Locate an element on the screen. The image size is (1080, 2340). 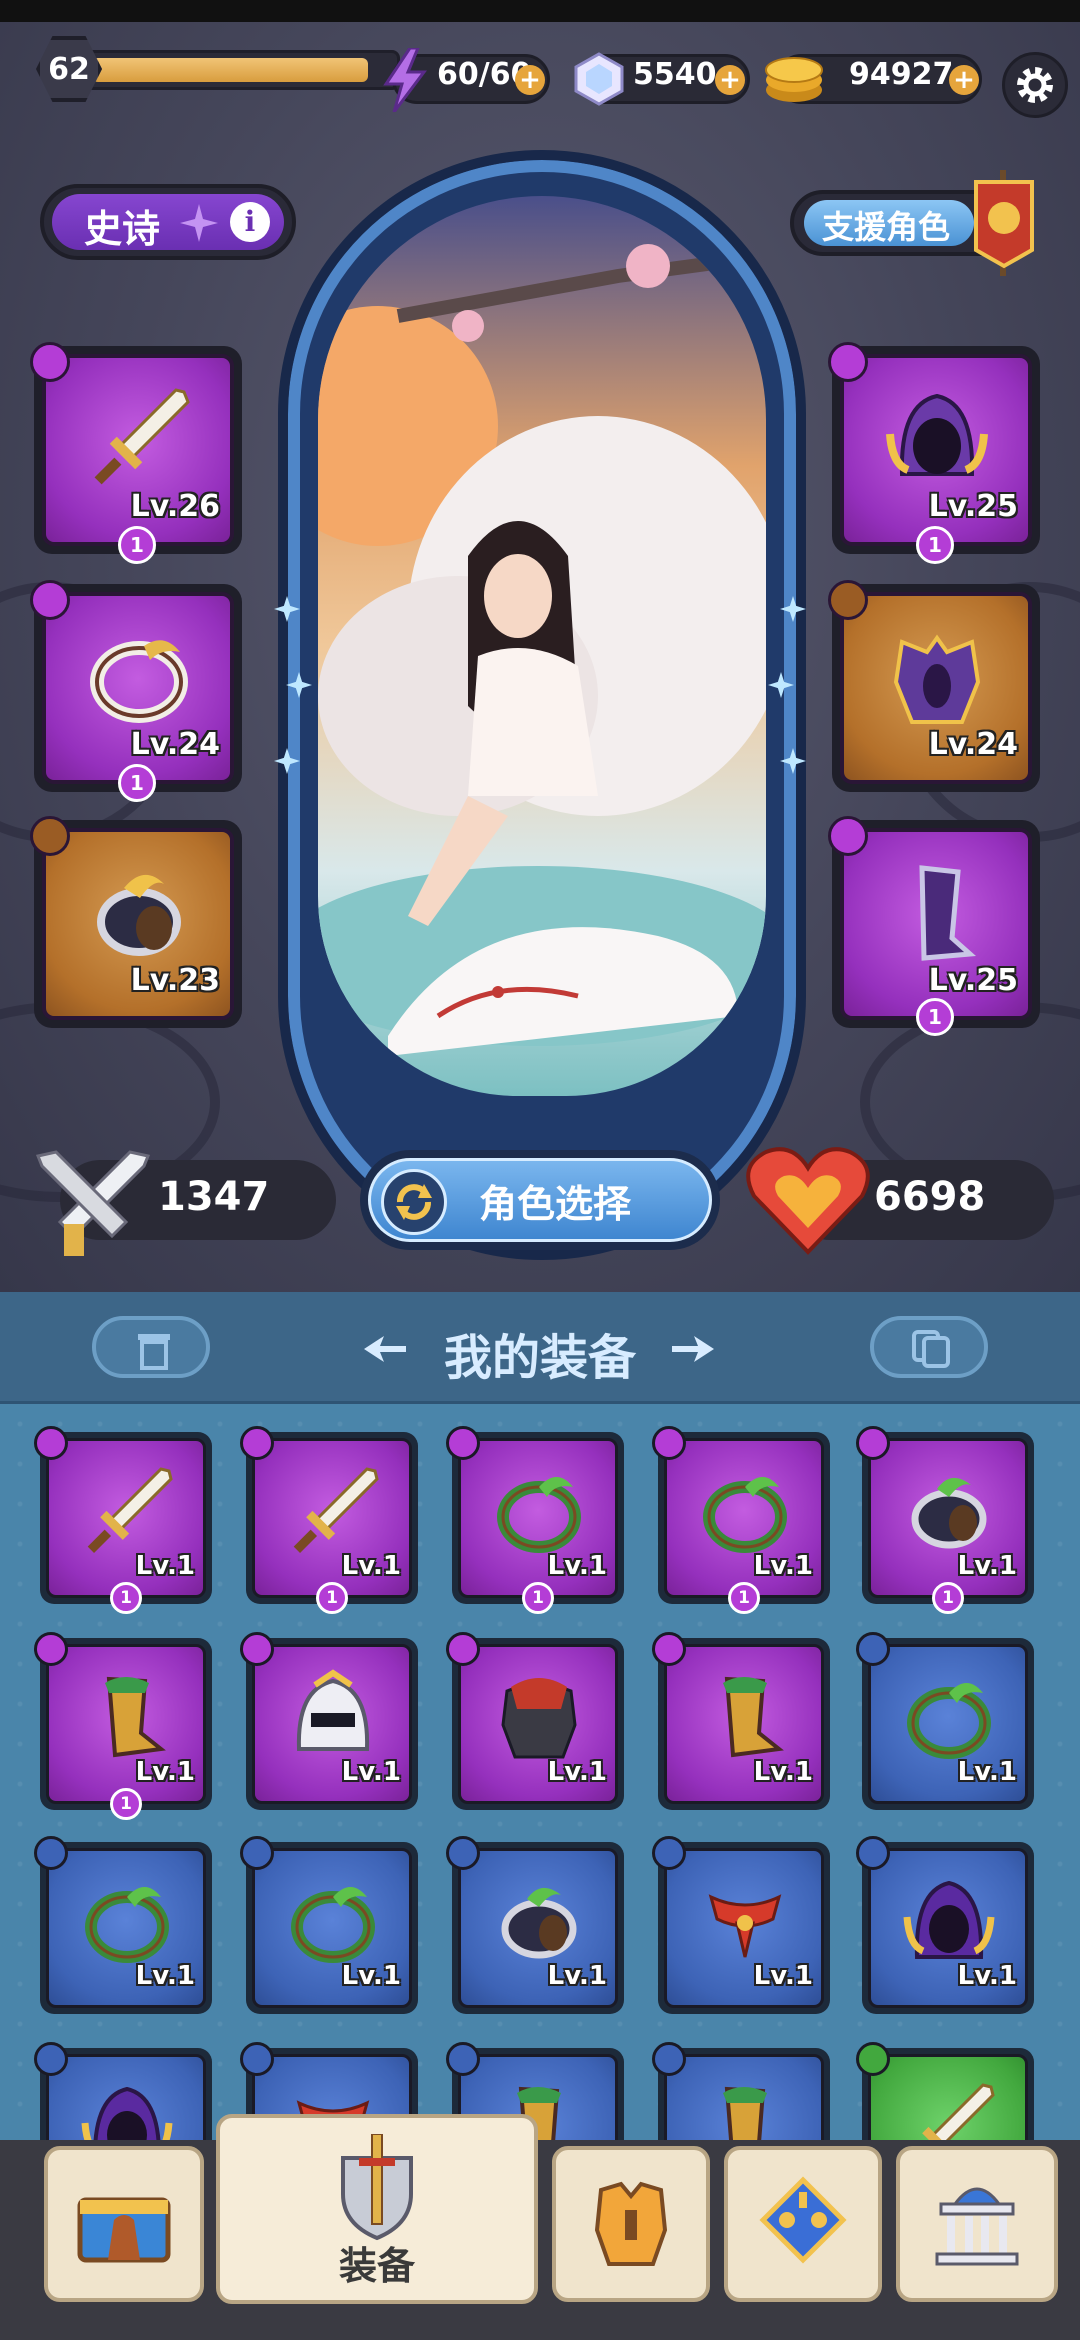
gold-coins-icon is located at coordinates (794, 79).